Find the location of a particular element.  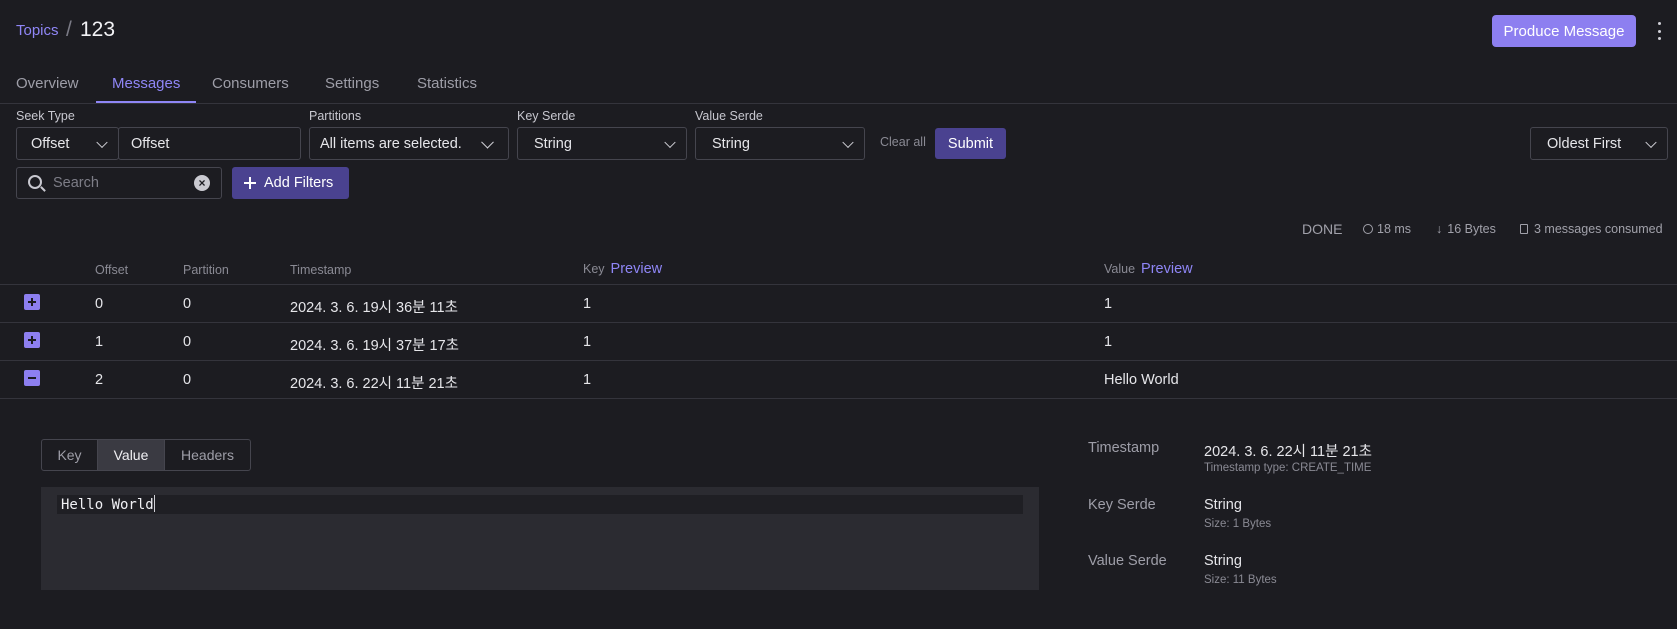

meta-value-size: Size: 11 Bytes is located at coordinates (1240, 580).